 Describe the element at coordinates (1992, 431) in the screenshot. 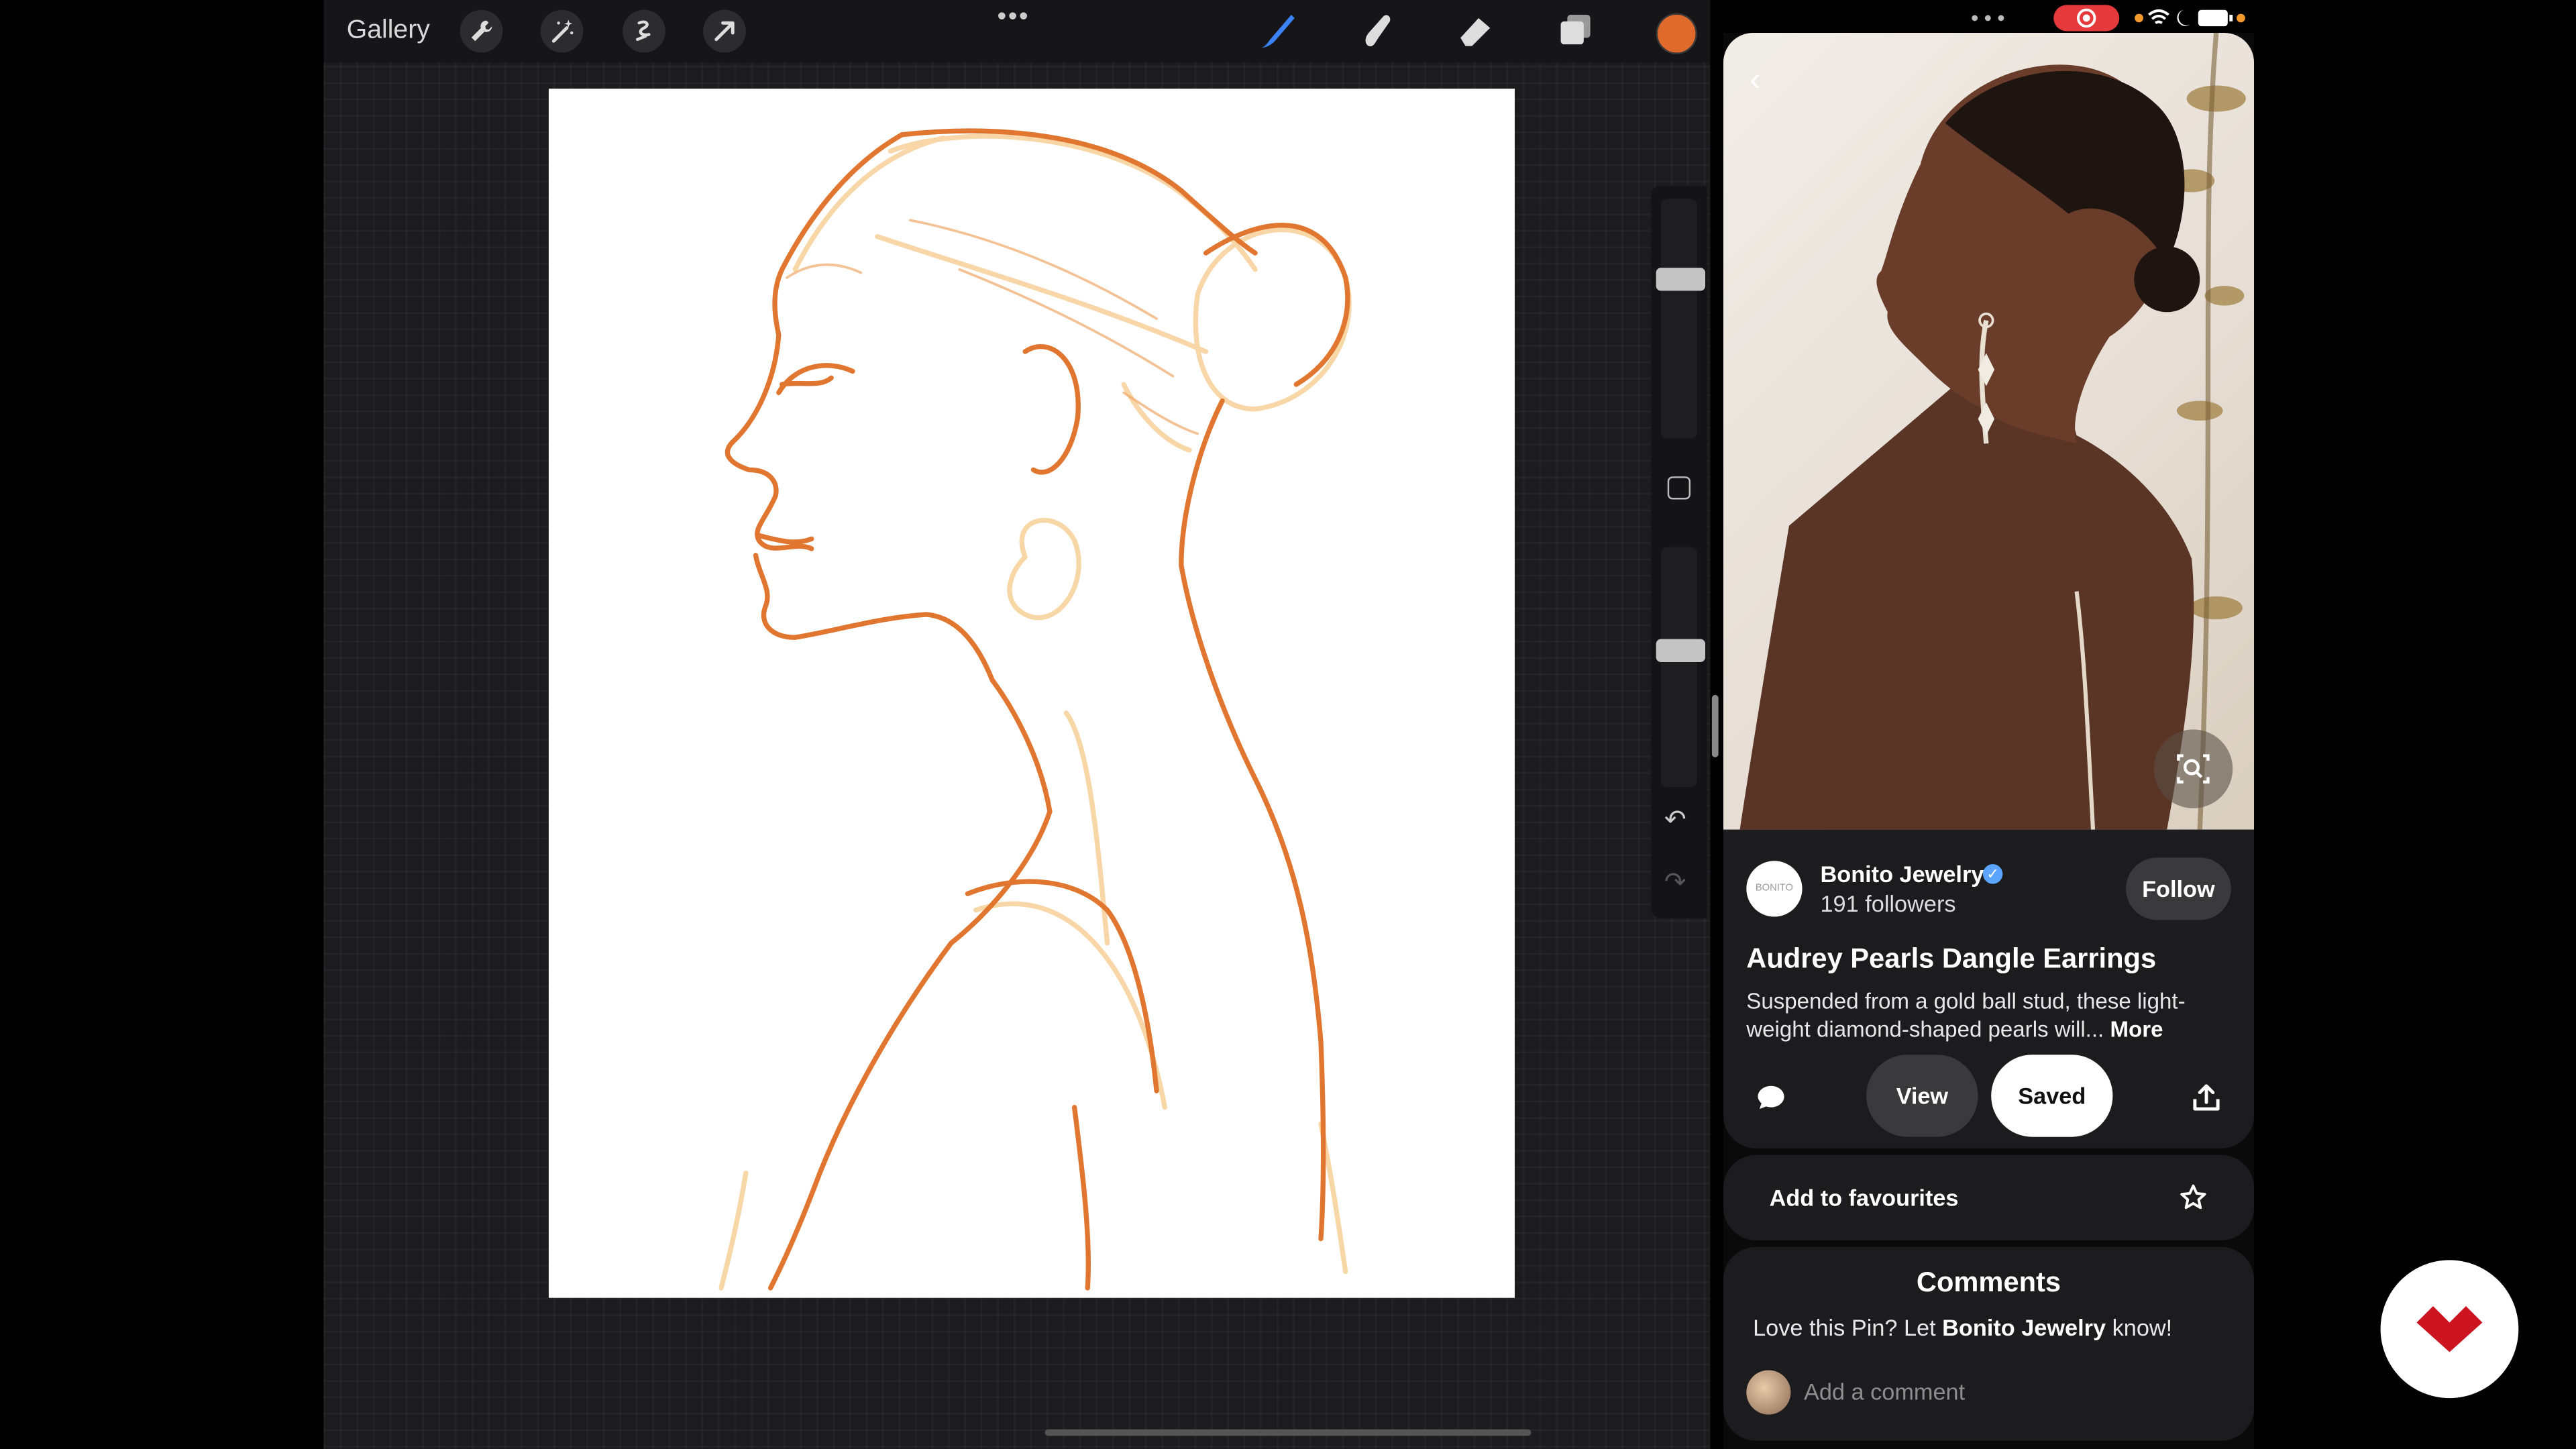

I see `model-profile-image` at that location.